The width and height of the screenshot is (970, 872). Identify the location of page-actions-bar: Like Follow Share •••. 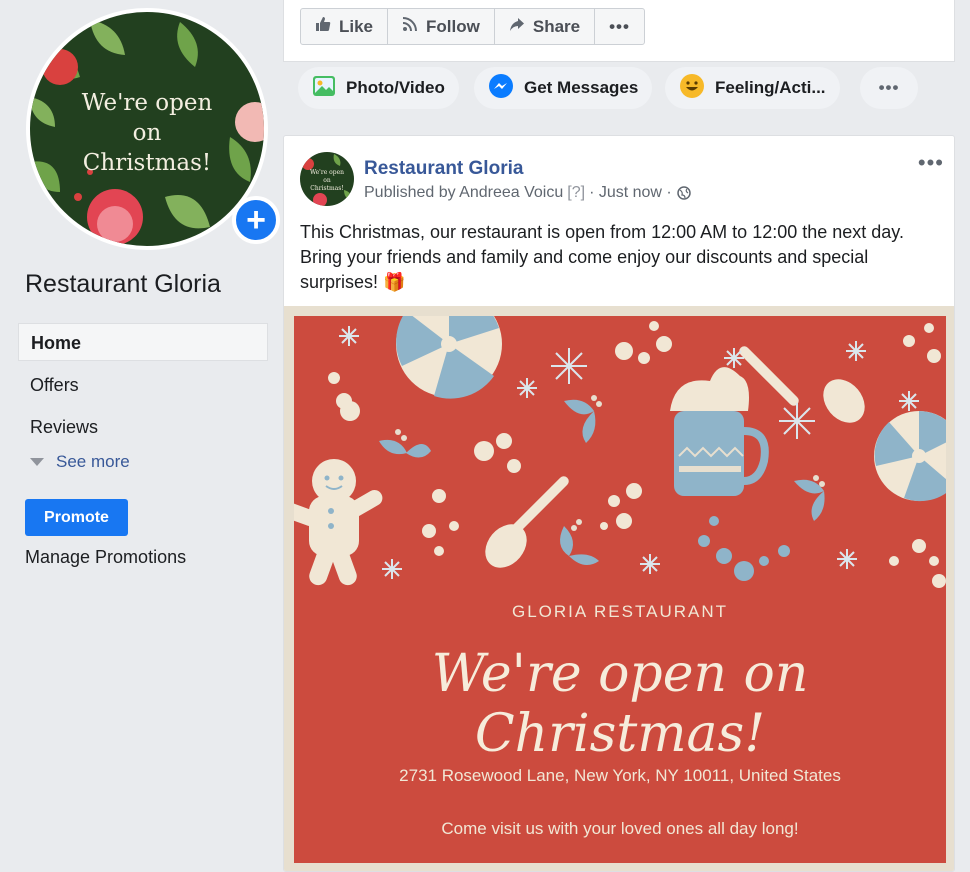
(472, 26).